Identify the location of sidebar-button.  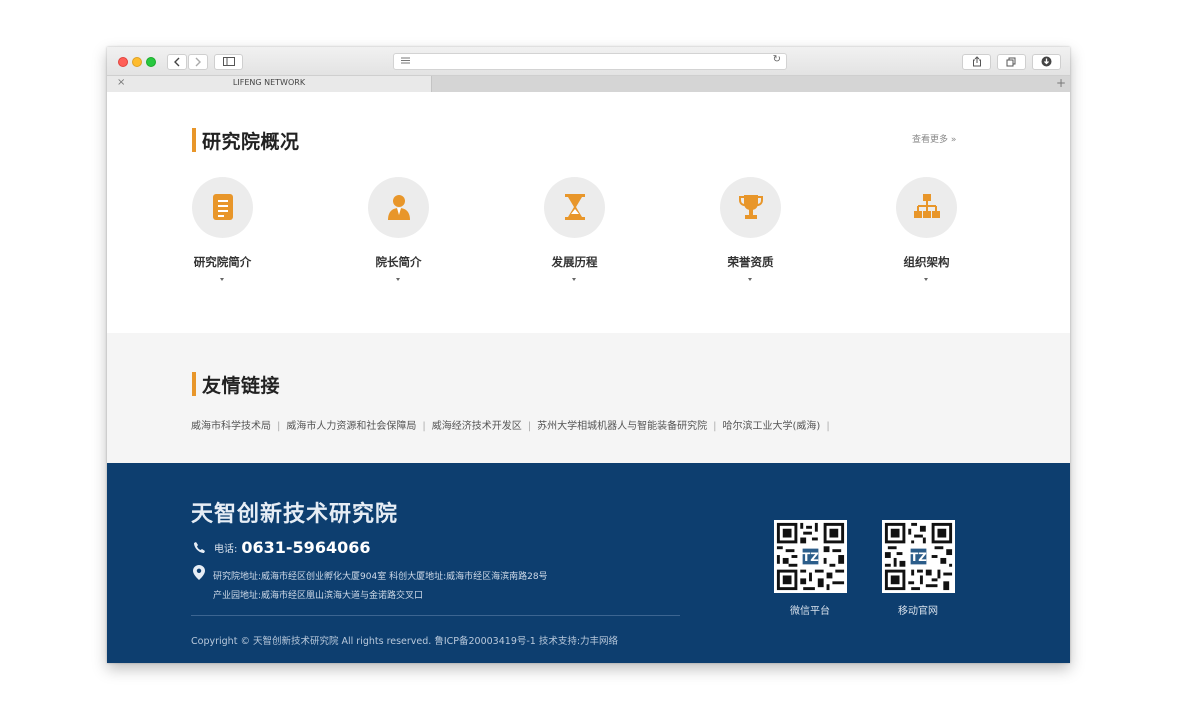
(228, 62).